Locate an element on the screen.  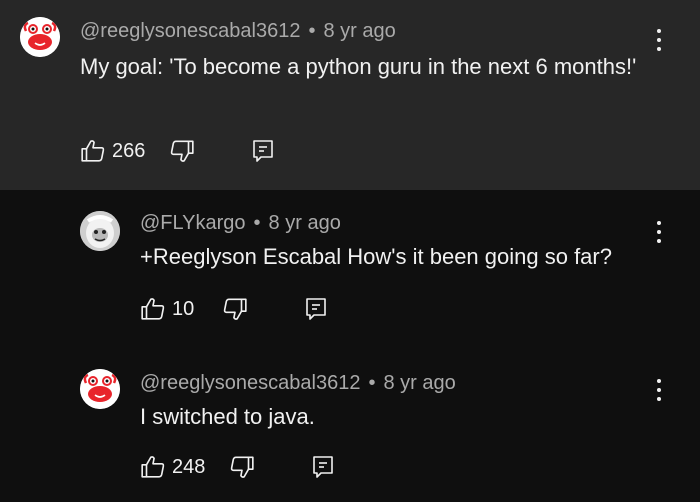
author-name: @FLYkargo is located at coordinates (193, 223).